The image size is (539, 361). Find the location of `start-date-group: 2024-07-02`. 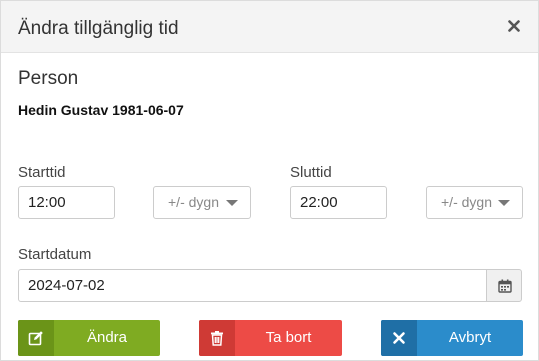

start-date-group: 2024-07-02 is located at coordinates (270, 285).